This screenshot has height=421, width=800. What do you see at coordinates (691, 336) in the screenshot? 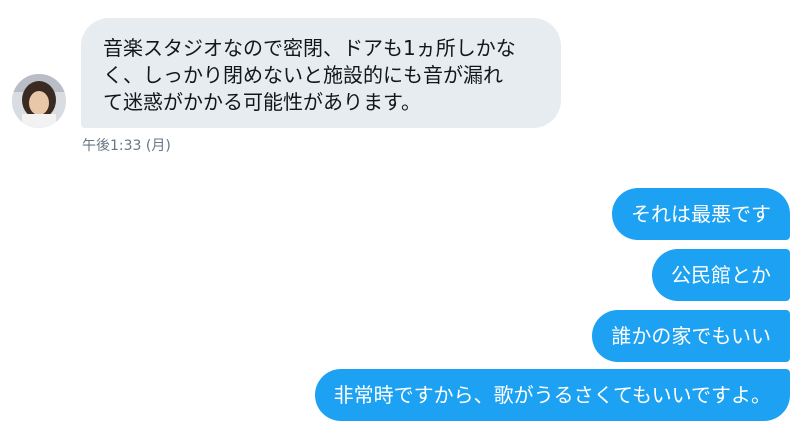
I see `outgoing-message: 誰かの家でもいい` at bounding box center [691, 336].